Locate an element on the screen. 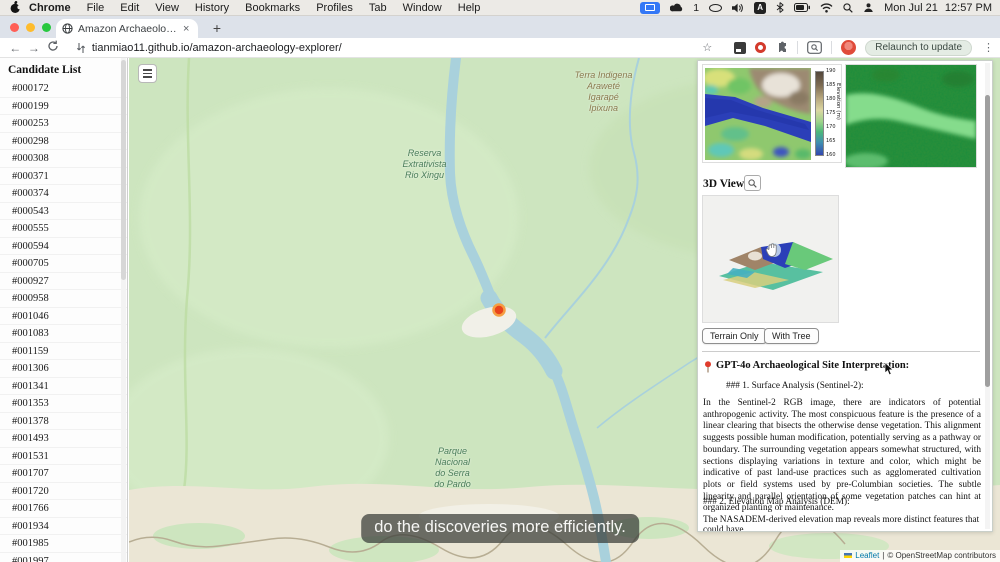 This screenshot has height=562, width=1000. colorbar-tick: 165 is located at coordinates (831, 140).